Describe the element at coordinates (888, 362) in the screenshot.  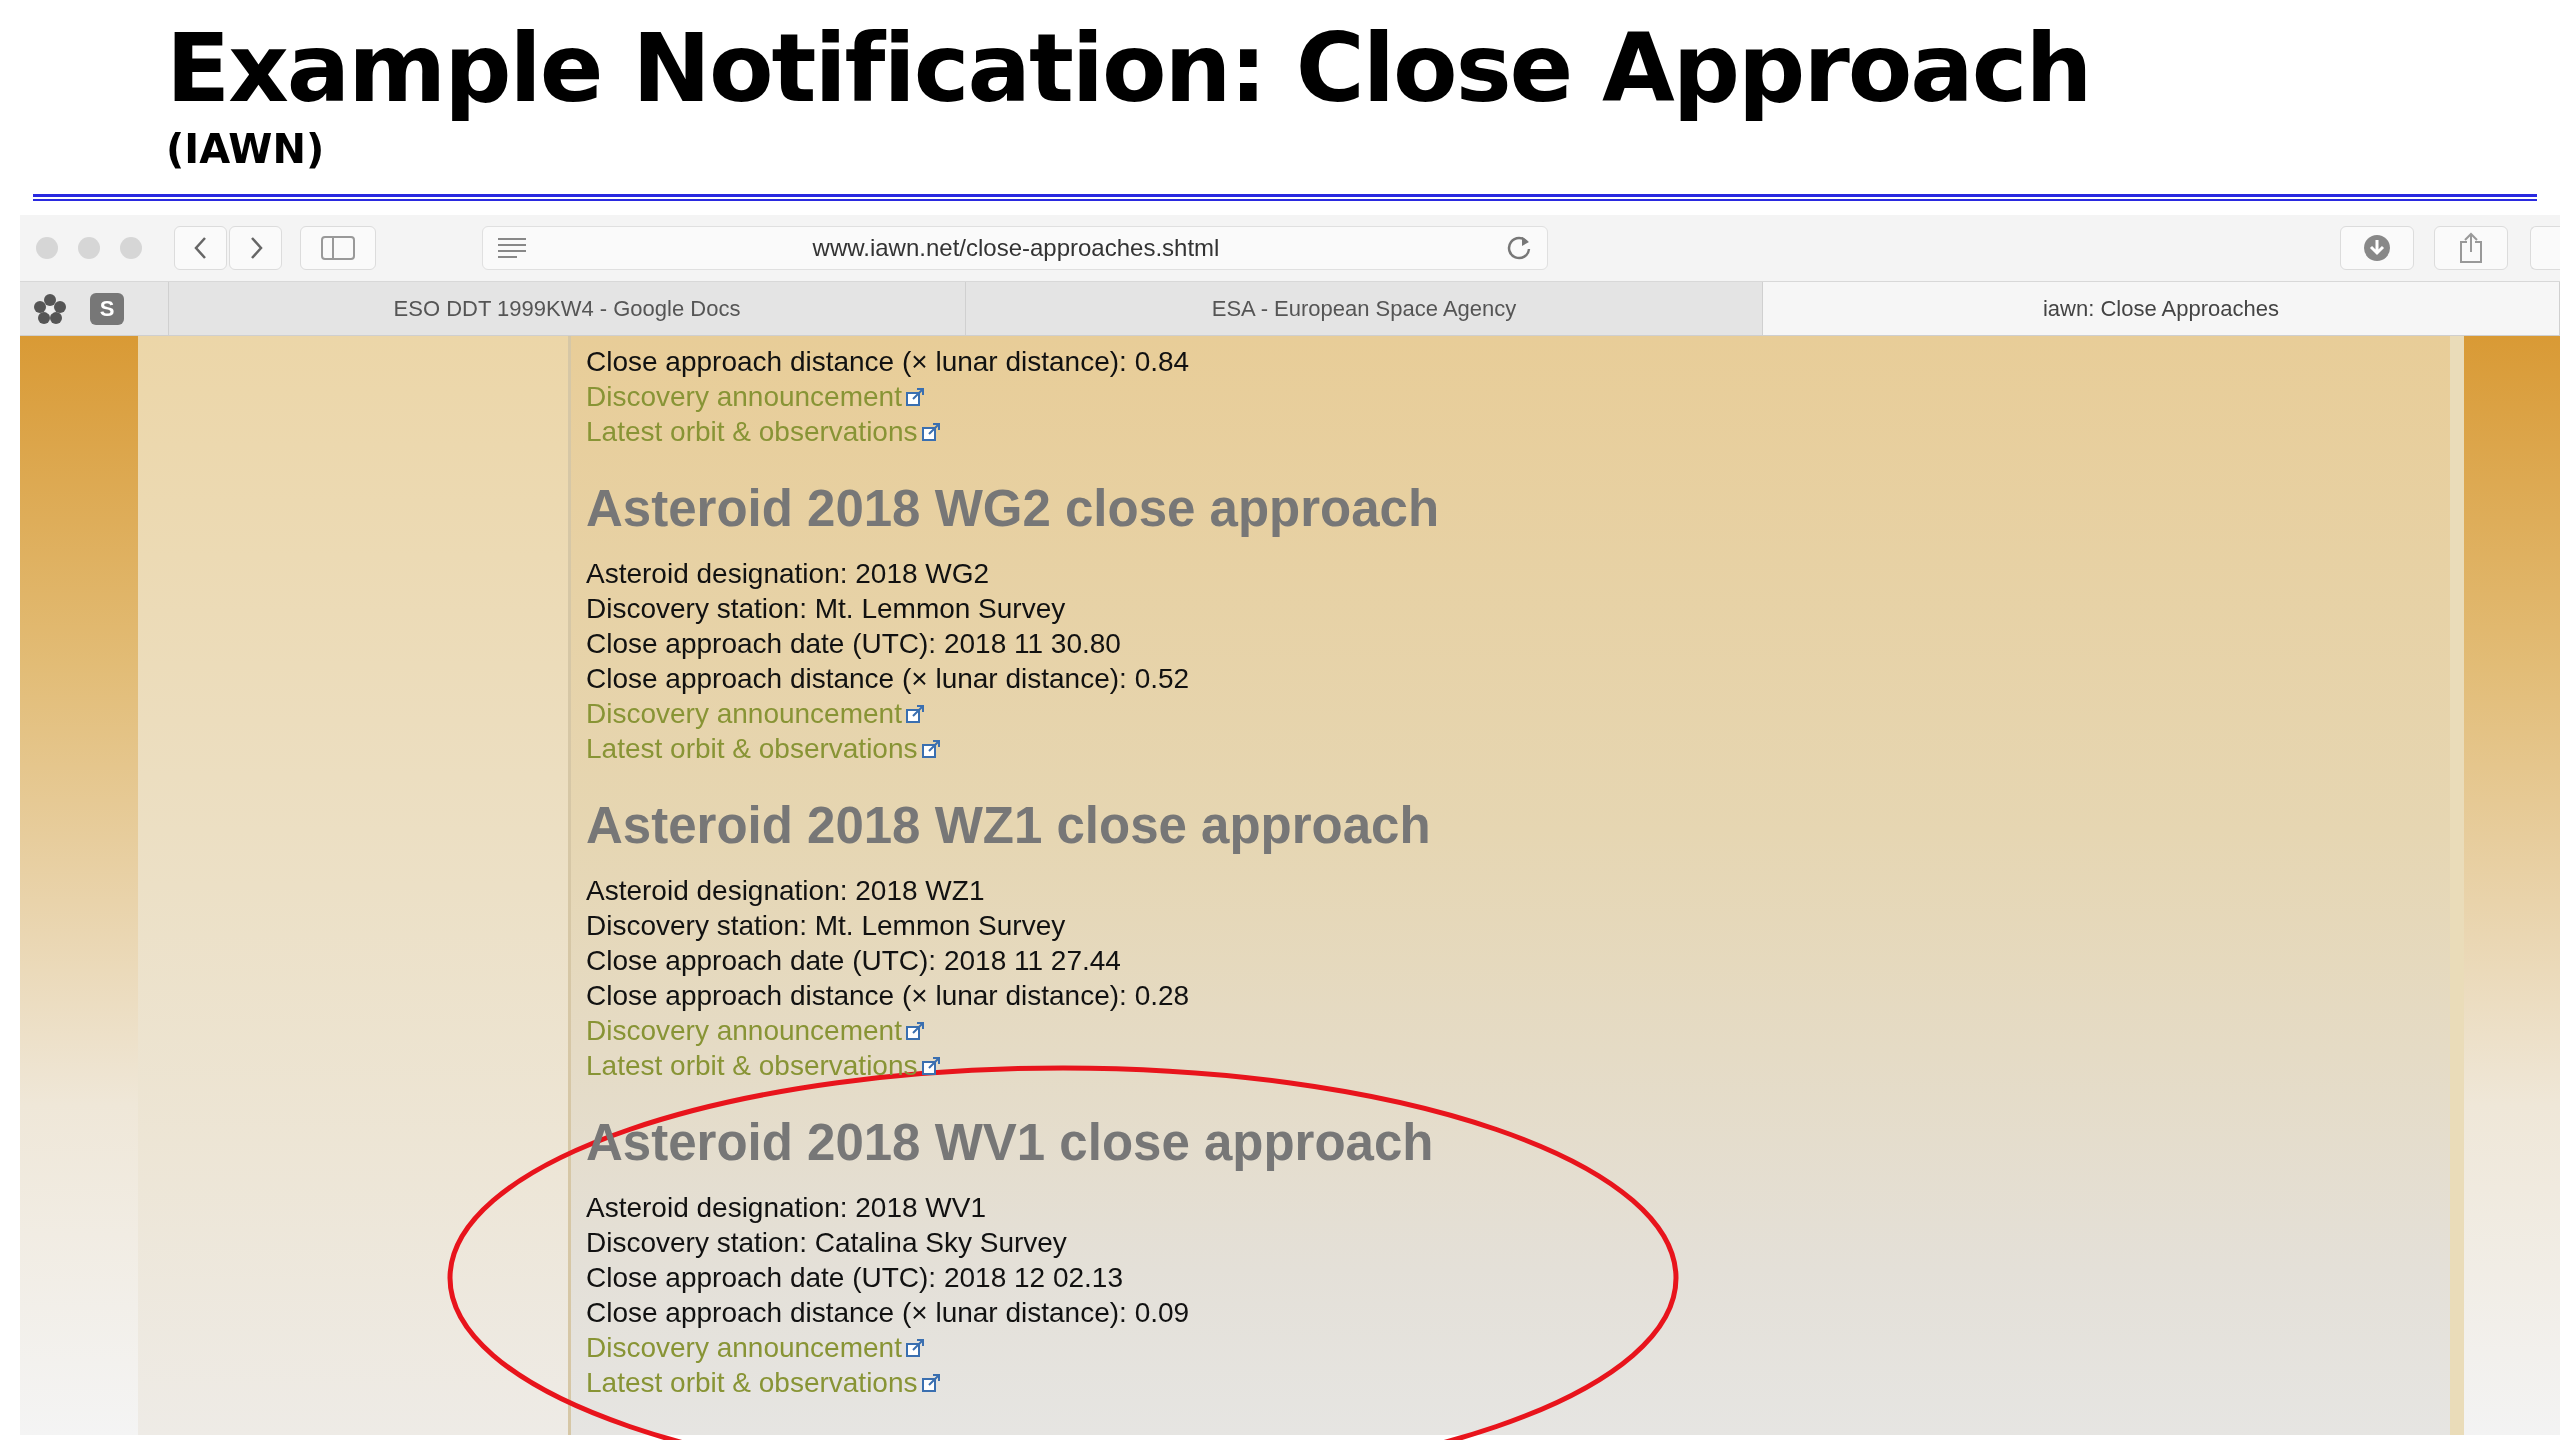
I see `detail-text: Close approach distance (× lunar distance): 0.84` at that location.